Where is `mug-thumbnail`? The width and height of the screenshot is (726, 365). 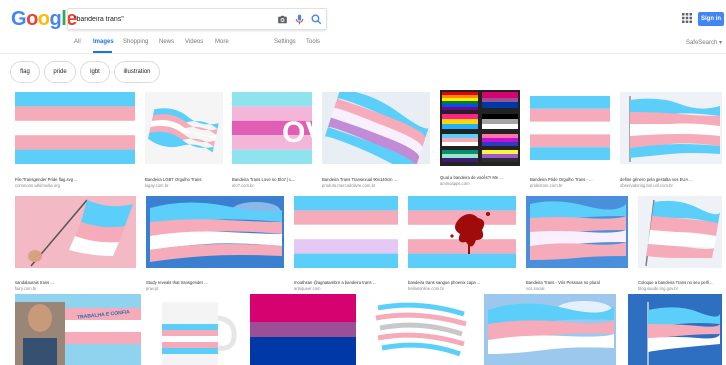 mug-thumbnail is located at coordinates (195, 329).